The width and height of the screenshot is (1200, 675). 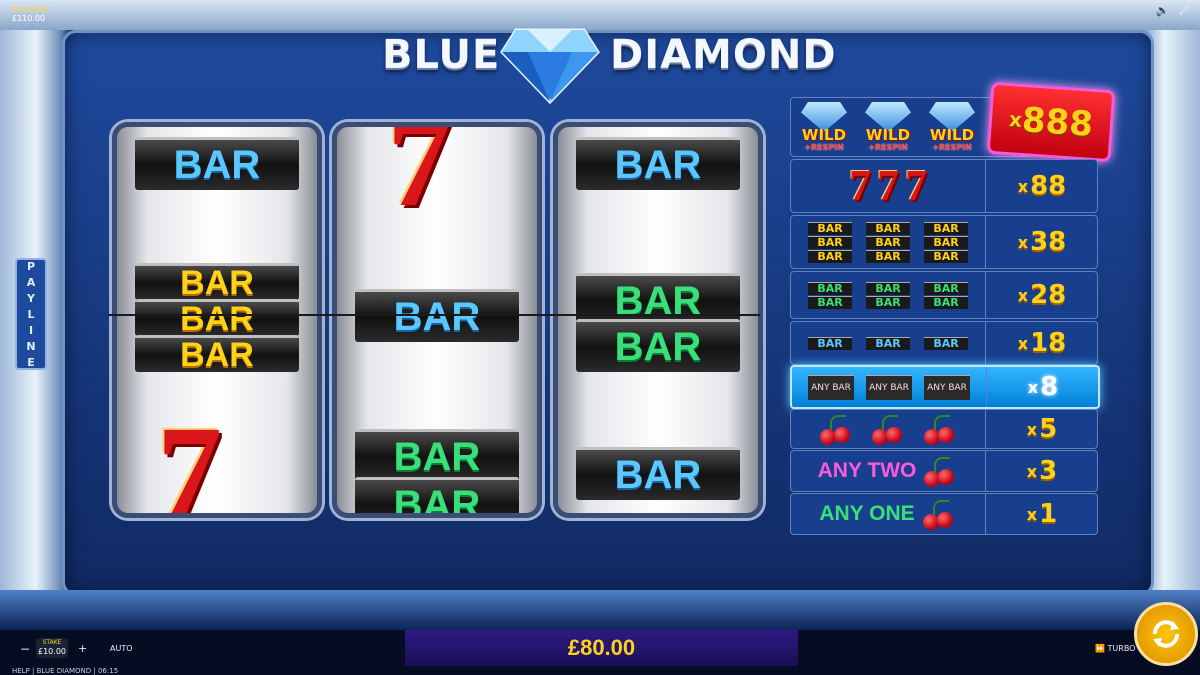 What do you see at coordinates (608, 63) in the screenshot?
I see `game-logo: BLUE DIAMOND` at bounding box center [608, 63].